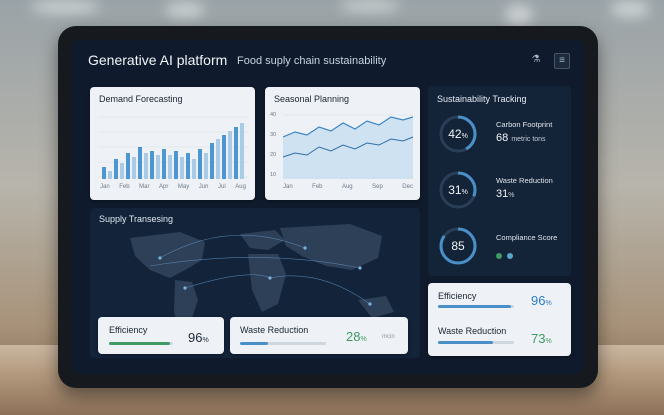 The height and width of the screenshot is (415, 664). I want to click on waste-reduction-value: 73%, so click(541, 338).